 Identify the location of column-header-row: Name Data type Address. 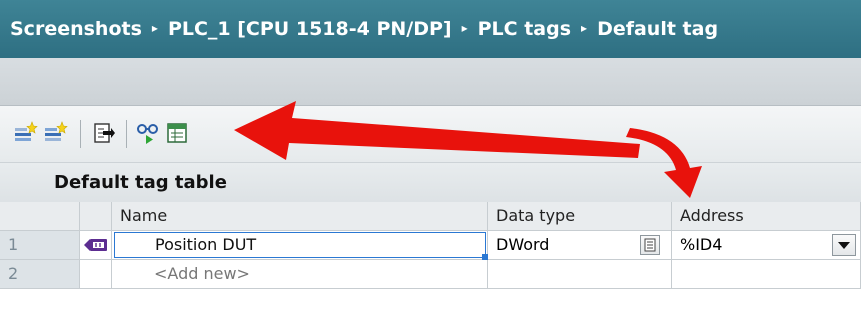
(430, 216).